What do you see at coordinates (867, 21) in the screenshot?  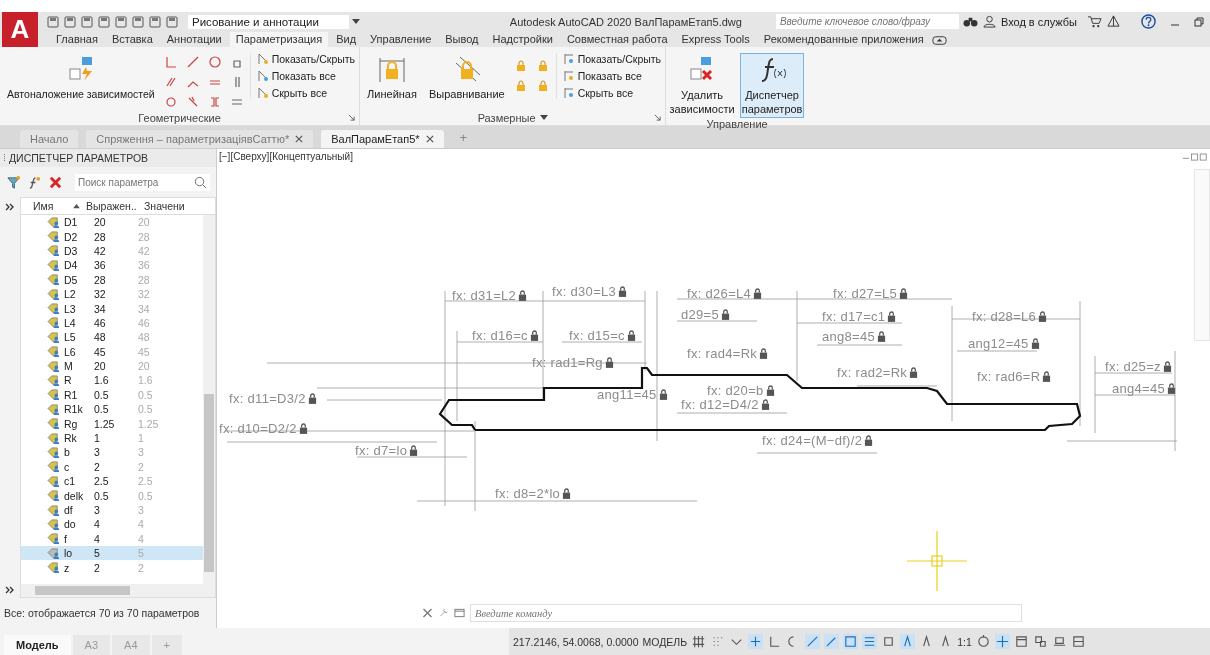 I see `search-field: Введите ключевое слово/фразу` at bounding box center [867, 21].